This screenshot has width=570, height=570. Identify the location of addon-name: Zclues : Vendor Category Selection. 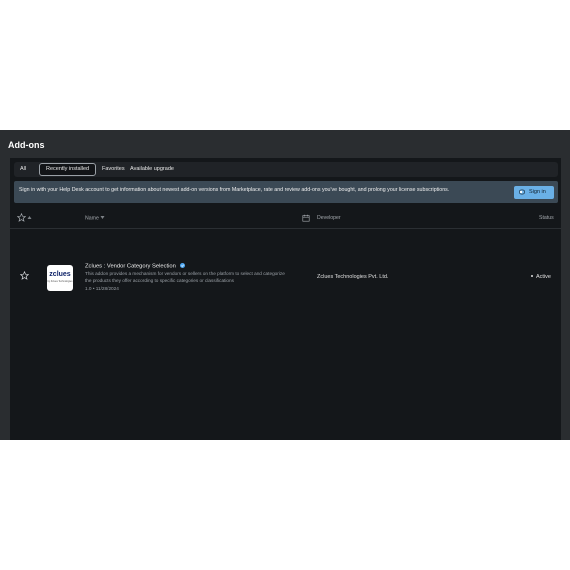
(135, 266).